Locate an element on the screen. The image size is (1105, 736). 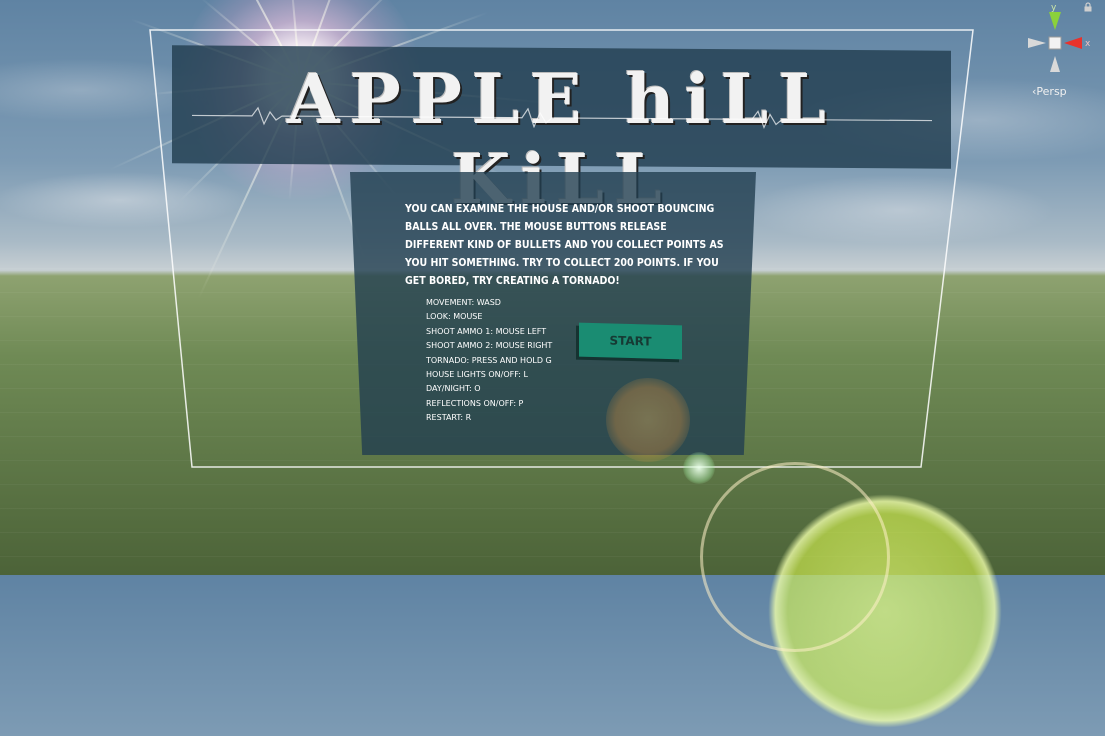
control-restart: RESTART: R is located at coordinates (449, 418).